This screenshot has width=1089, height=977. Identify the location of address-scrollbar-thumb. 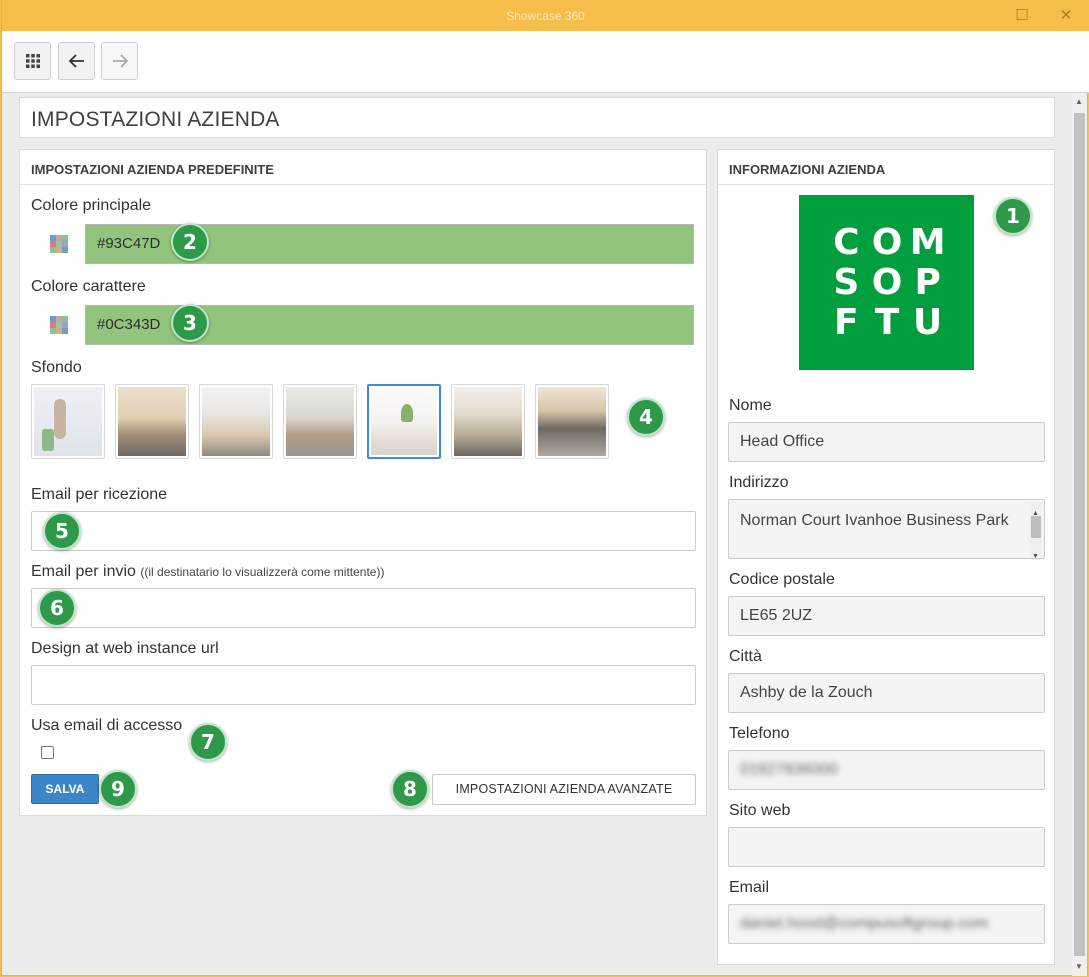
(1036, 527).